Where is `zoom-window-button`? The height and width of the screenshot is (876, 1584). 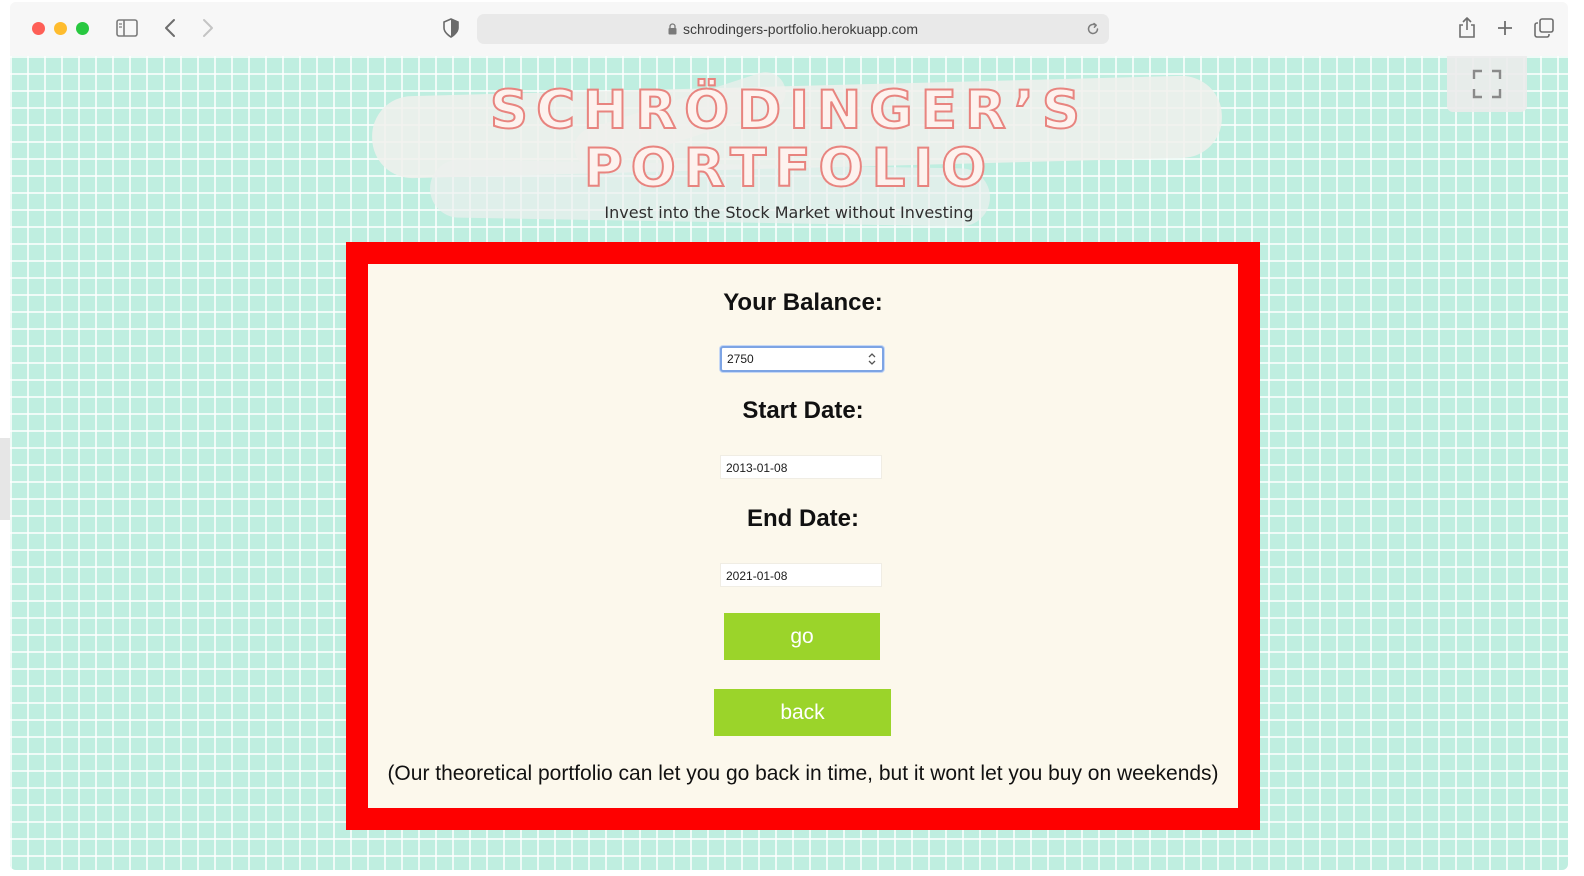 zoom-window-button is located at coordinates (82, 28).